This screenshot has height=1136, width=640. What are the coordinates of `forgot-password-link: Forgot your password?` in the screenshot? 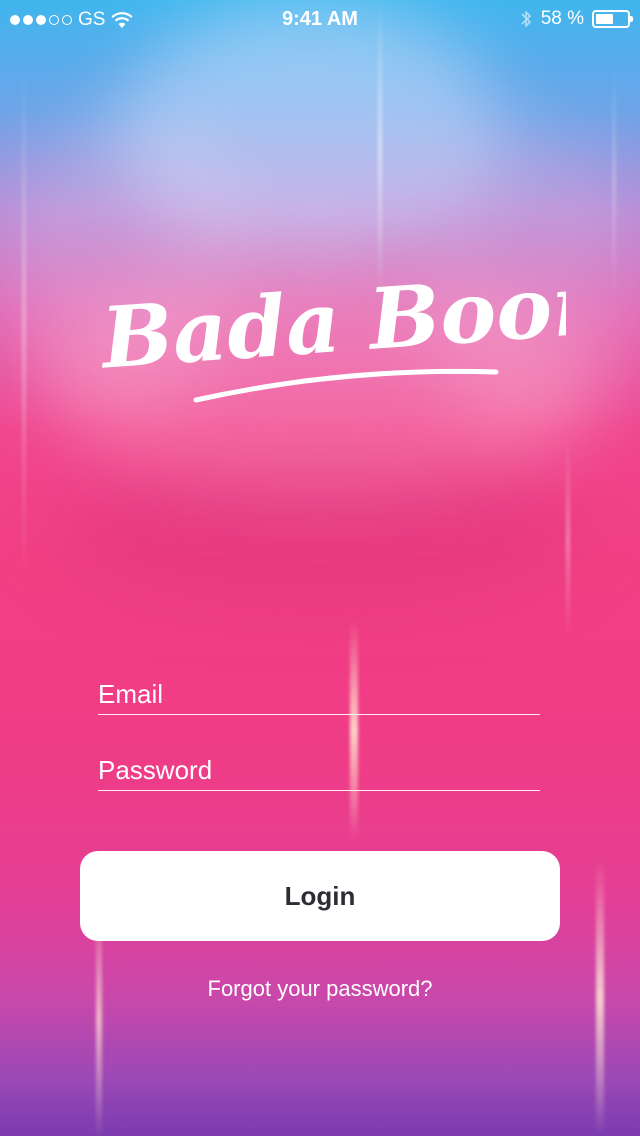 It's located at (320, 989).